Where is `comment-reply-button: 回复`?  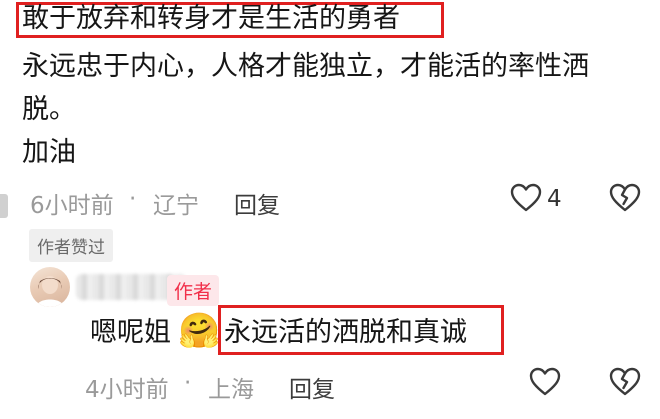 comment-reply-button: 回复 is located at coordinates (257, 203).